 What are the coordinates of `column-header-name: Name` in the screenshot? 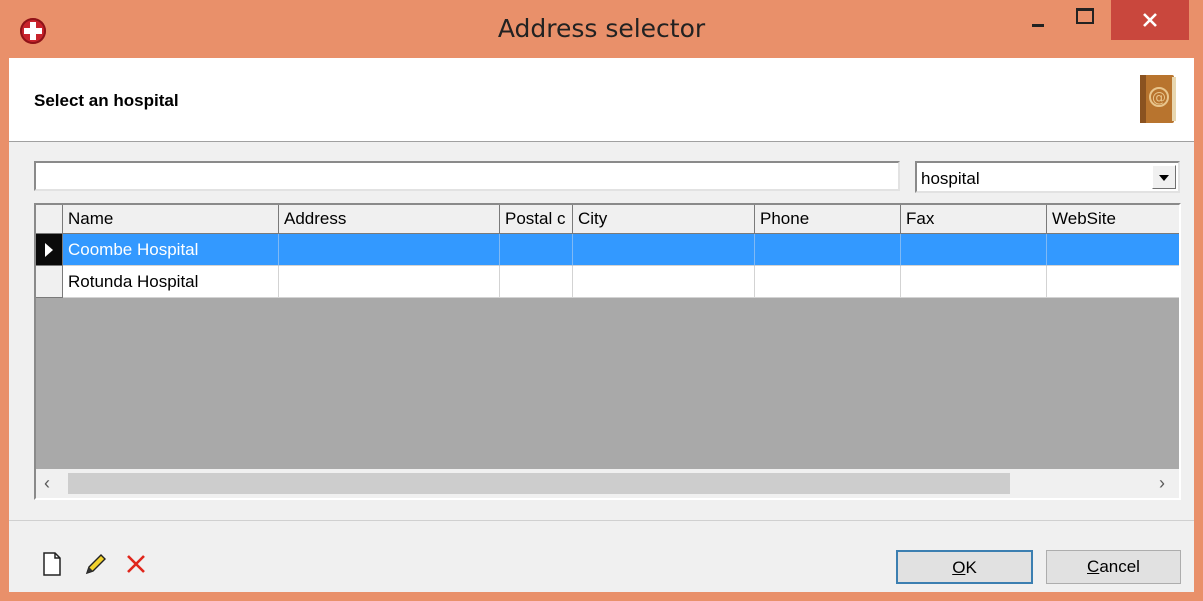 It's located at (171, 219).